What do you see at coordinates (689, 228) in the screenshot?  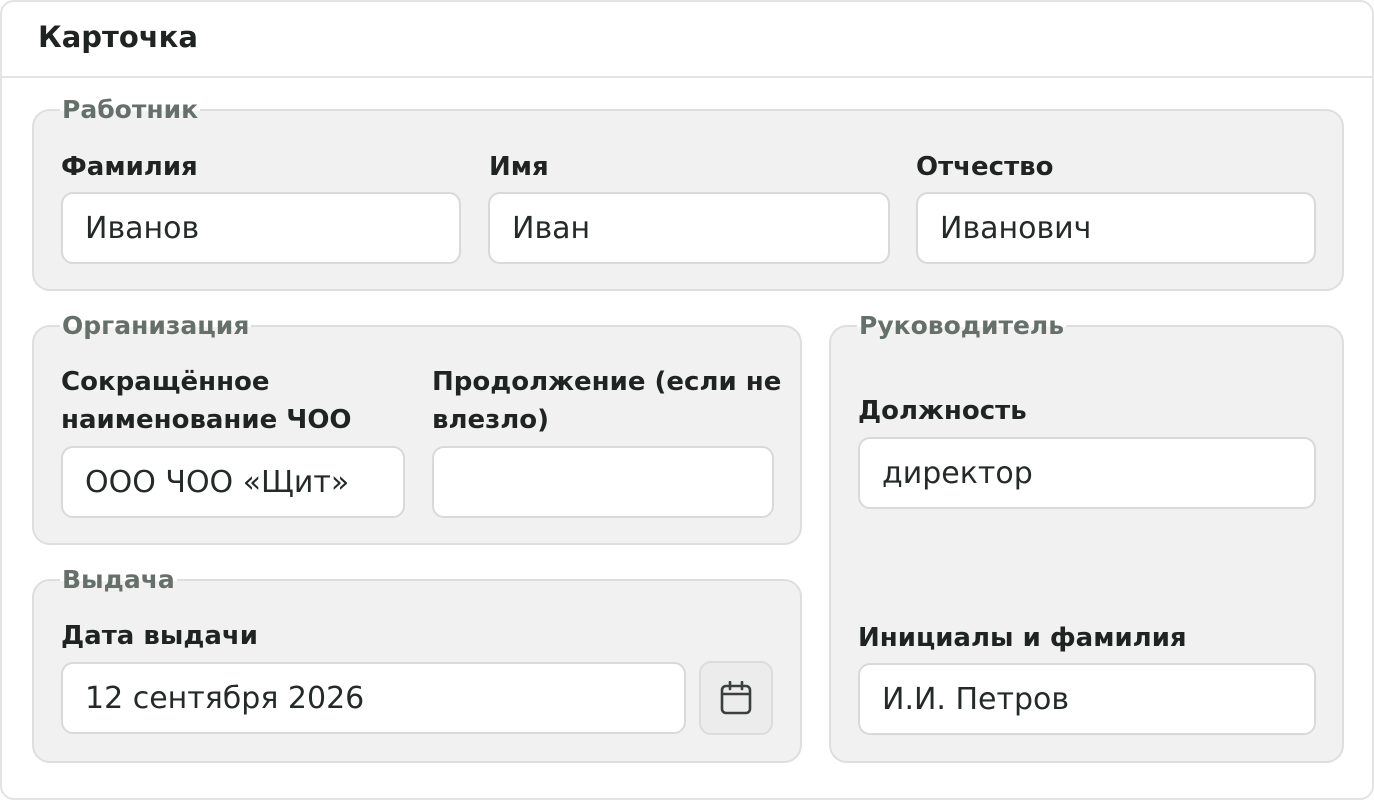 I see `first-name-input` at bounding box center [689, 228].